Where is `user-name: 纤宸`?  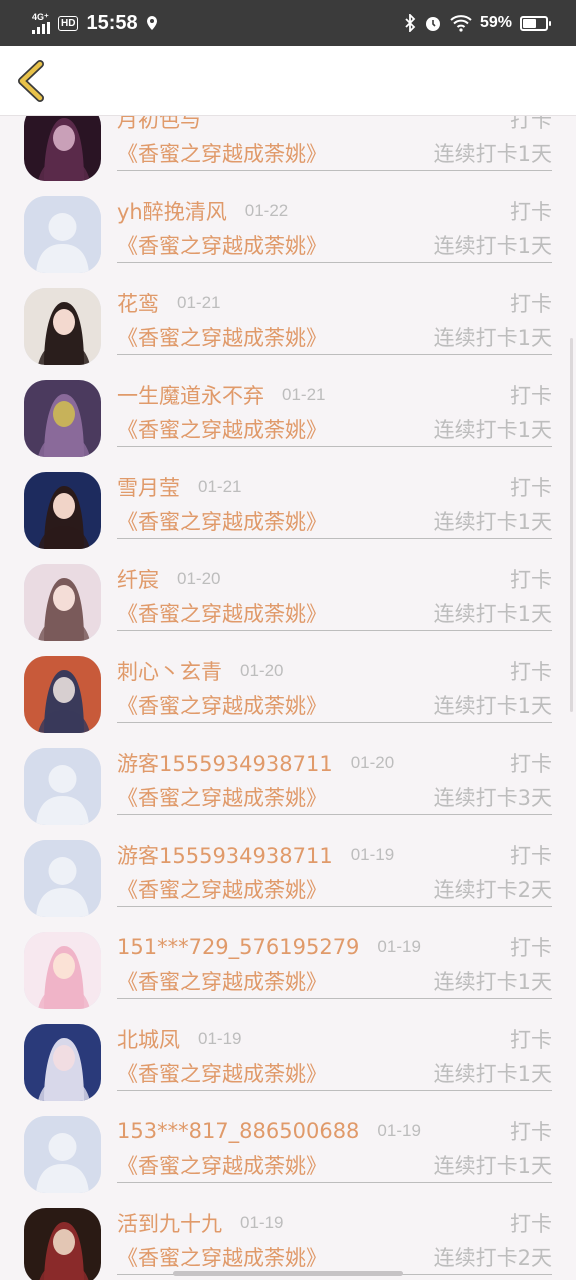 user-name: 纤宸 is located at coordinates (138, 579).